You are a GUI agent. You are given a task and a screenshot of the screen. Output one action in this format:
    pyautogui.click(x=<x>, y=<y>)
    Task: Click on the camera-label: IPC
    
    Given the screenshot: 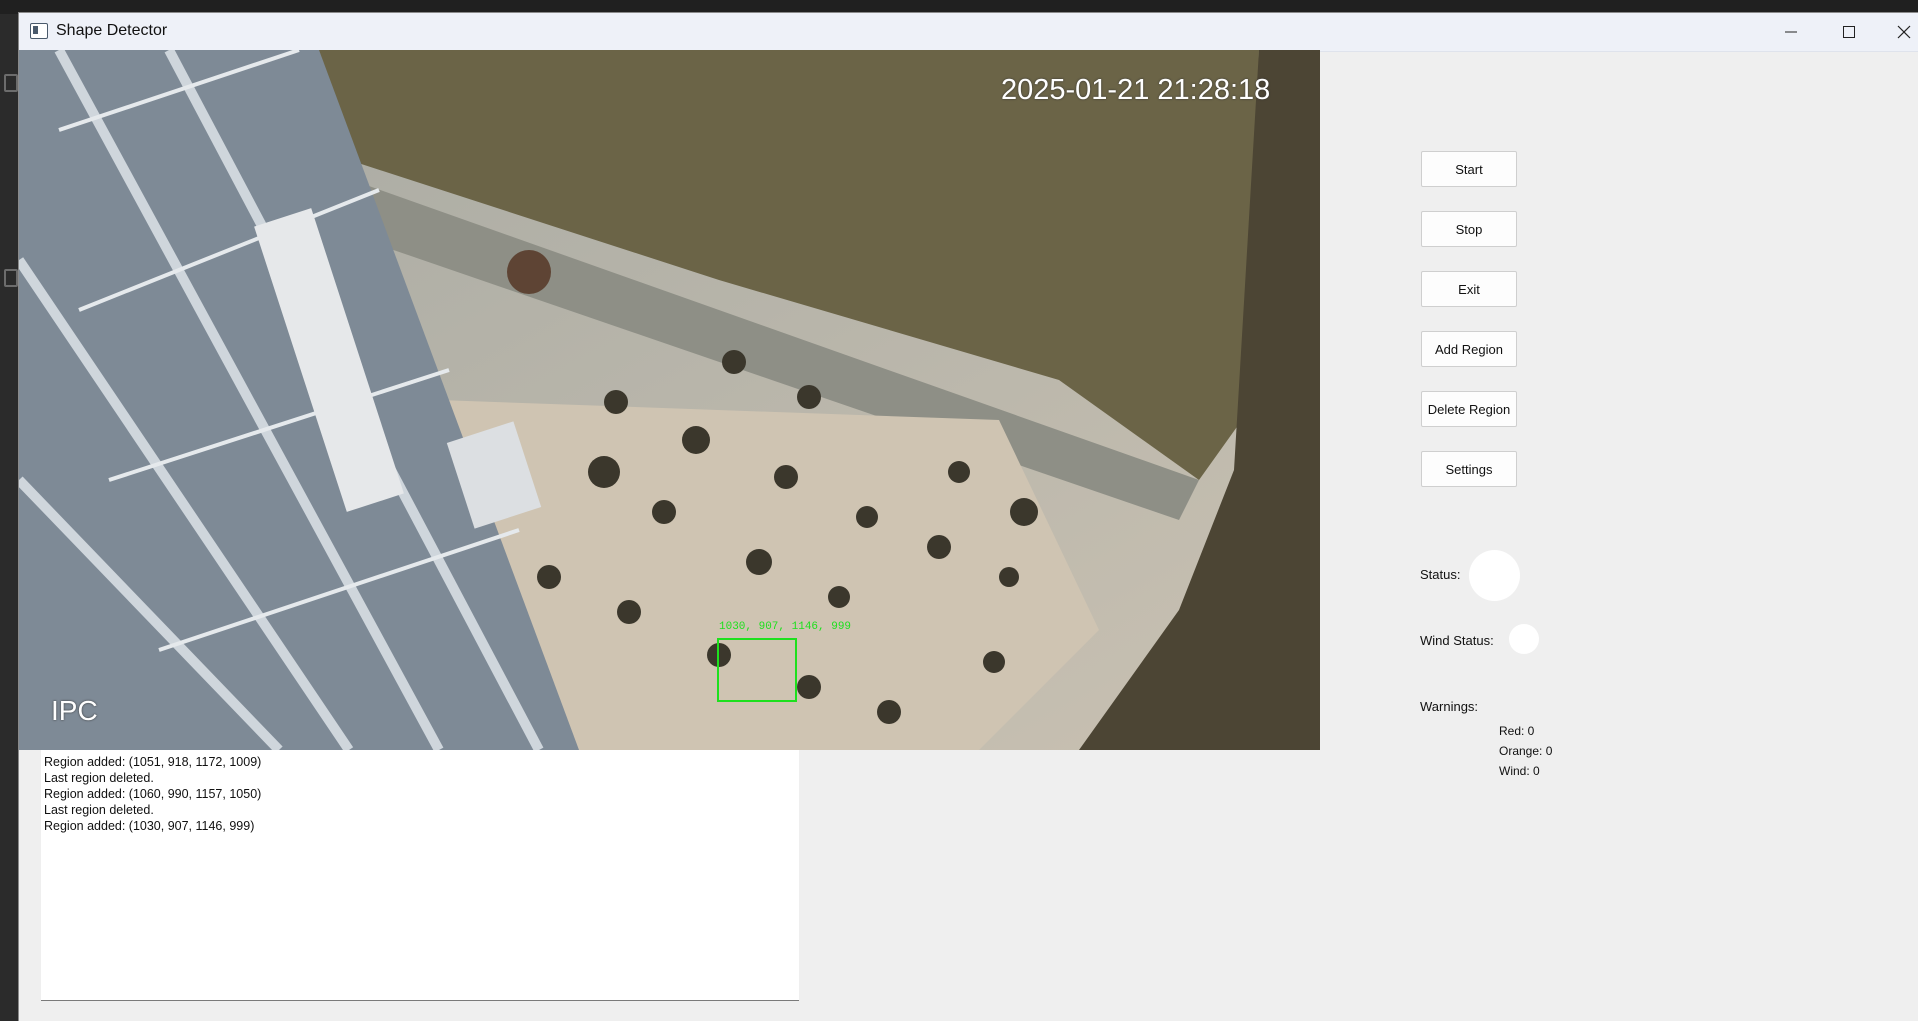 What is the action you would take?
    pyautogui.click(x=74, y=710)
    